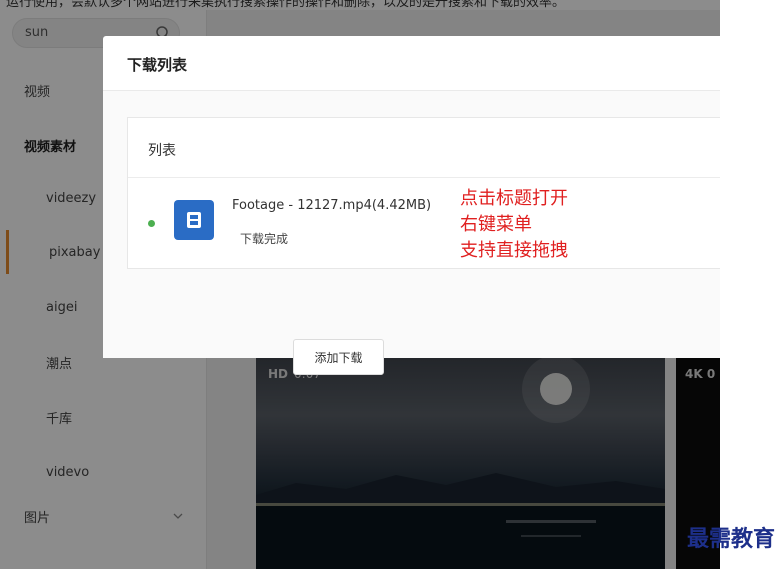  What do you see at coordinates (514, 250) in the screenshot?
I see `annotation-line: 支持直接拖拽` at bounding box center [514, 250].